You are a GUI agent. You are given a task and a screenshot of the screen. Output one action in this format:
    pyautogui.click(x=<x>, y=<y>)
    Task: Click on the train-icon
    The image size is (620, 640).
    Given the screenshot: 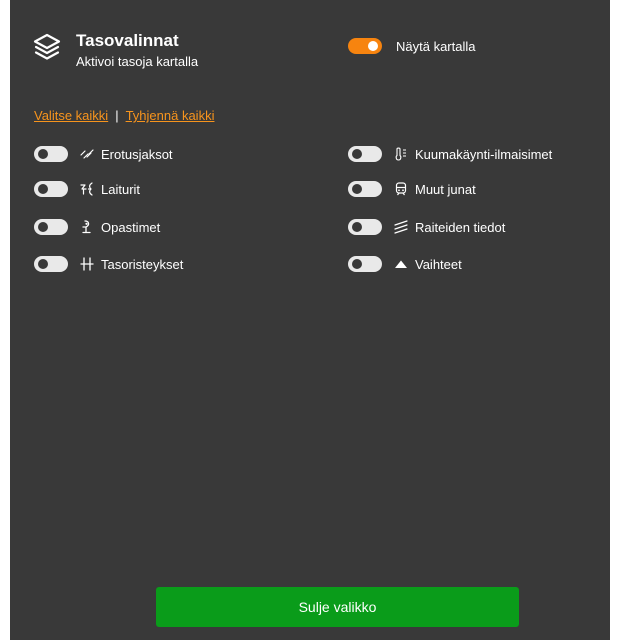 What is the action you would take?
    pyautogui.click(x=401, y=189)
    